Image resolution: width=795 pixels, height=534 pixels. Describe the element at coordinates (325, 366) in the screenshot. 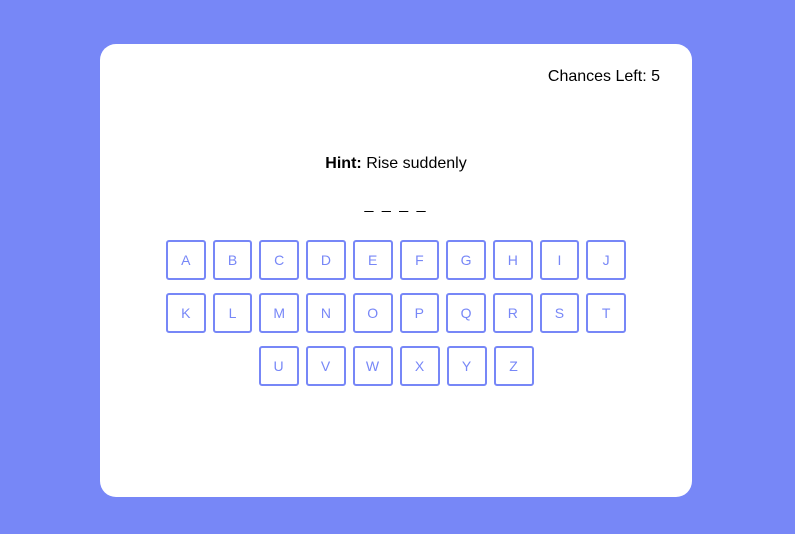

I see `key-v: V` at that location.